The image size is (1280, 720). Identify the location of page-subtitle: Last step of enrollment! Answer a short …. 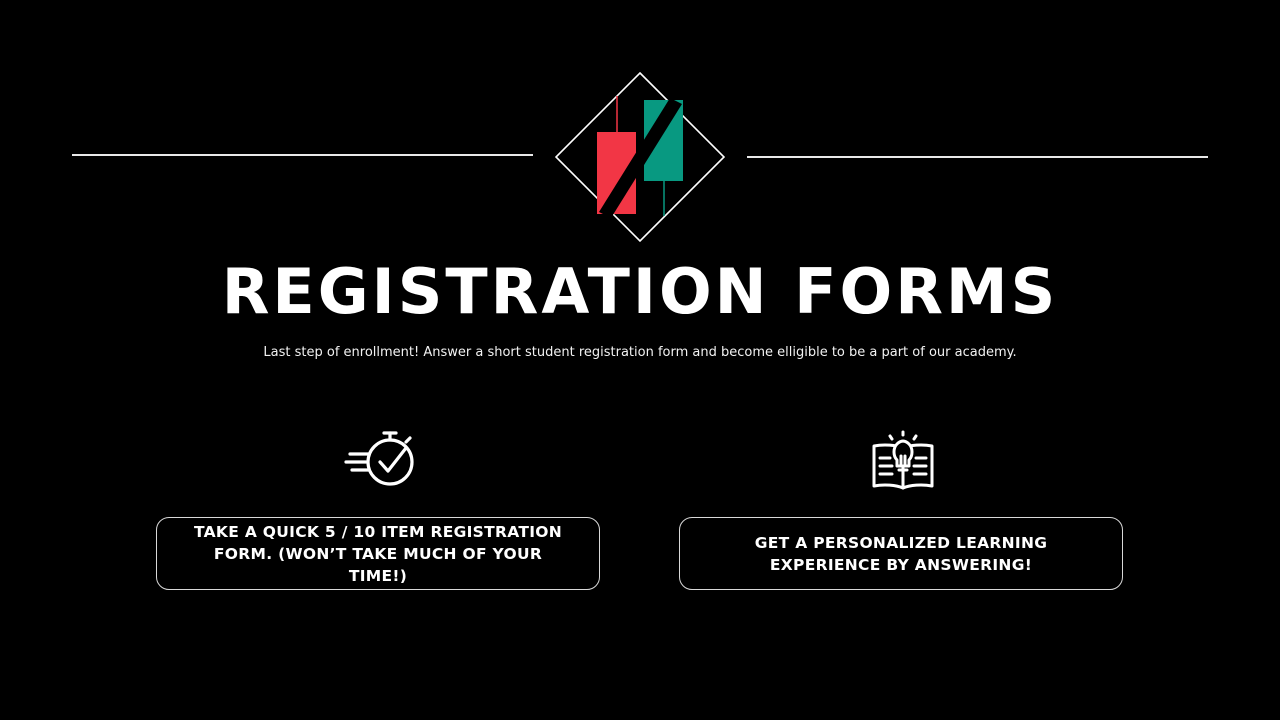
(640, 352).